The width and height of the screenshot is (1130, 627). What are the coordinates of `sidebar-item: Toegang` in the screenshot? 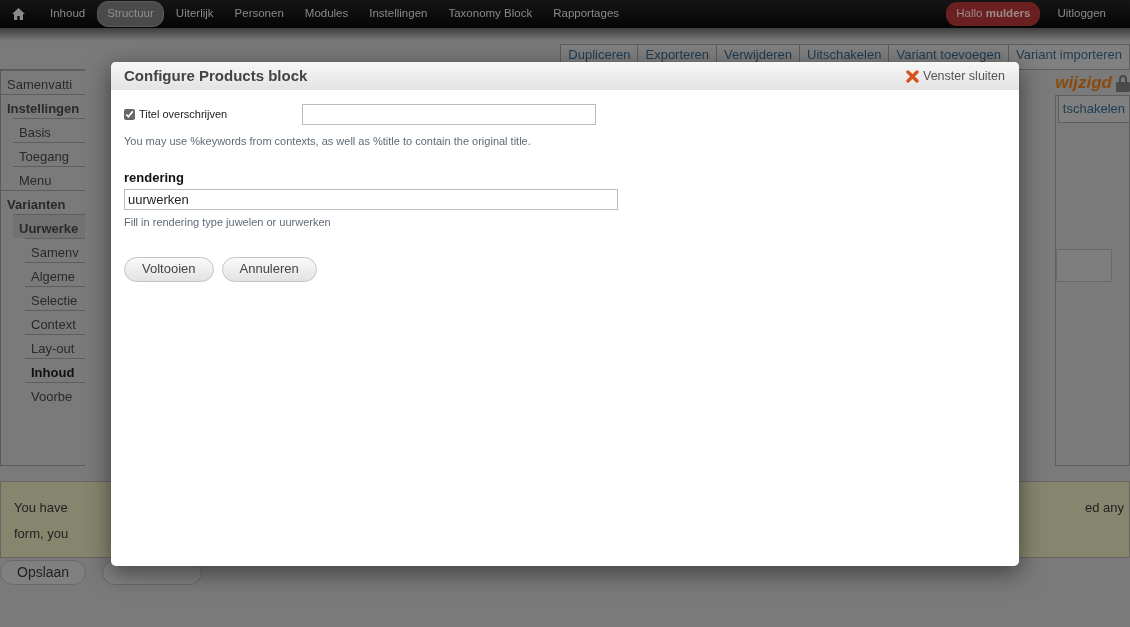 It's located at (49, 154).